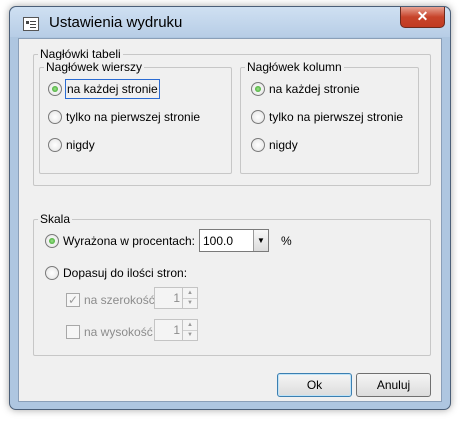 The width and height of the screenshot is (467, 430). I want to click on percent-value: 100.0, so click(218, 241).